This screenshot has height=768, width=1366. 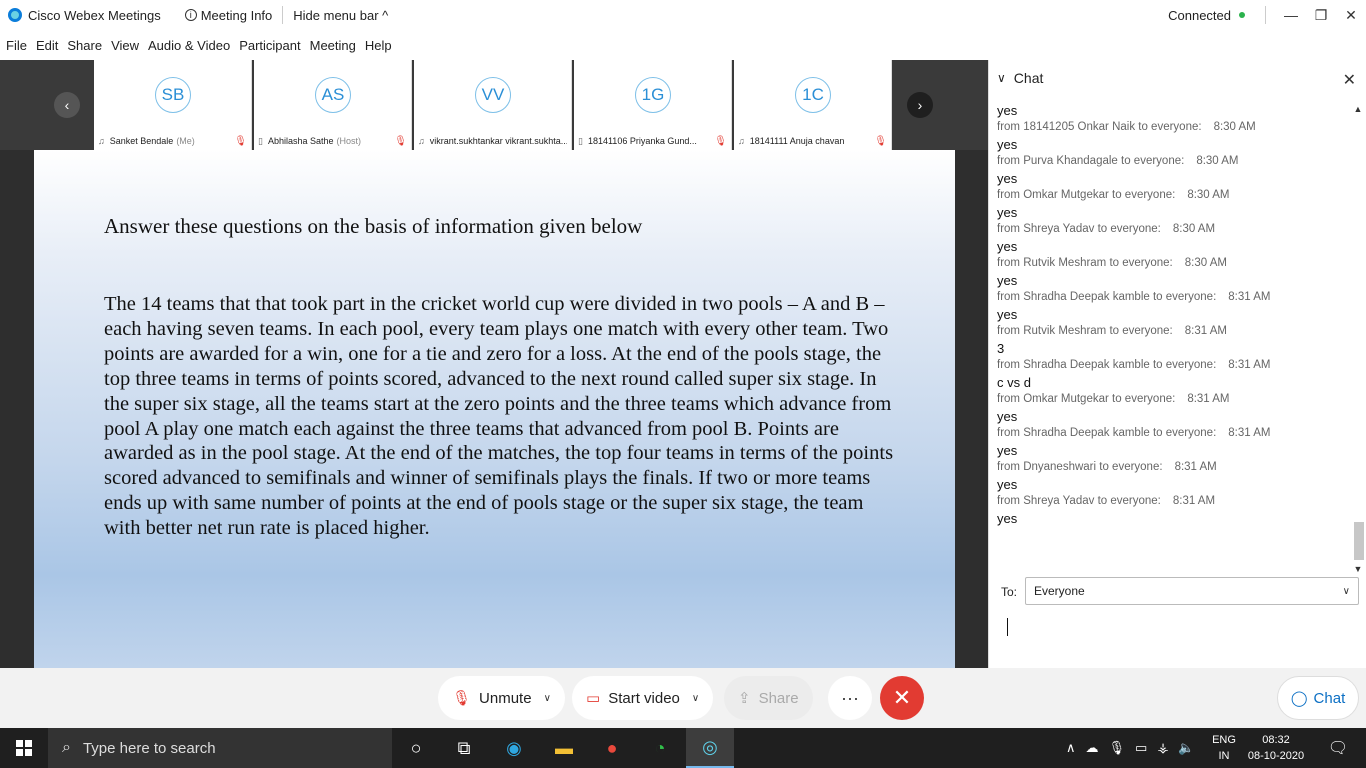 I want to click on system-tray: ∧ ☁ 🎙 ▭ ⚶ 🔈, so click(x=1135, y=748).